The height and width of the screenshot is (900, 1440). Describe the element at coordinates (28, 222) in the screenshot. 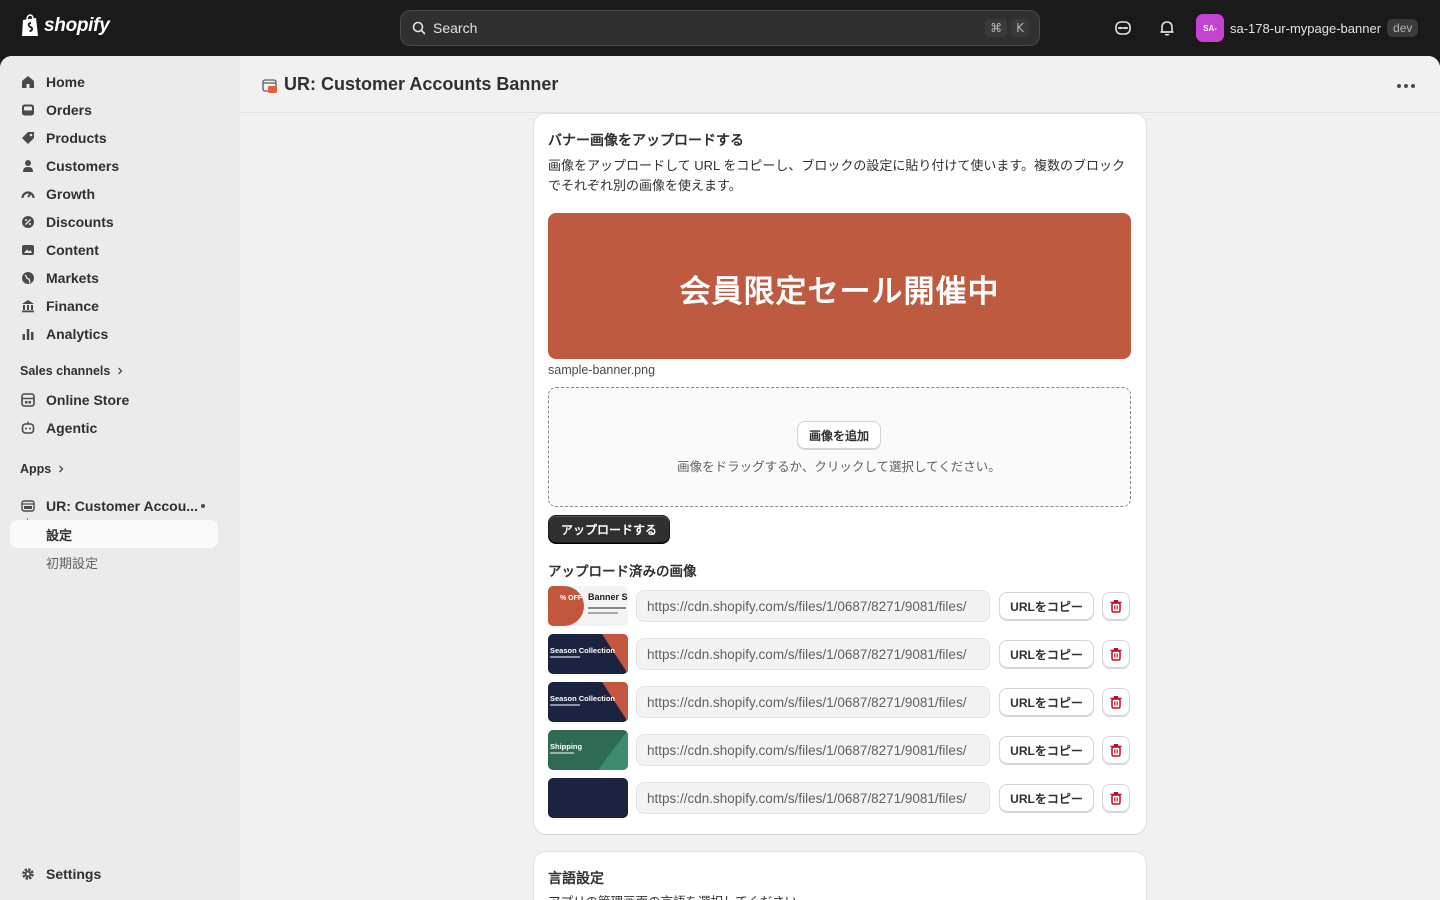

I see `discount-icon` at that location.